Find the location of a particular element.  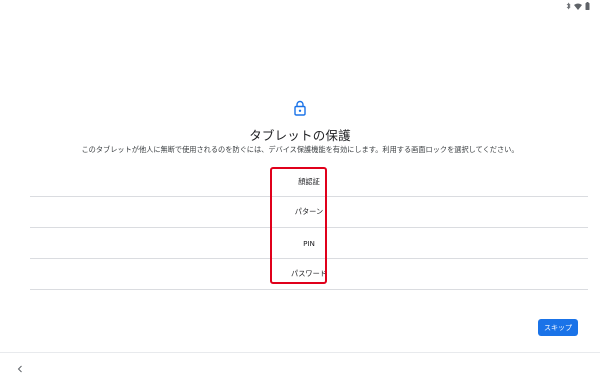

skip-button: スキップ is located at coordinates (558, 327).